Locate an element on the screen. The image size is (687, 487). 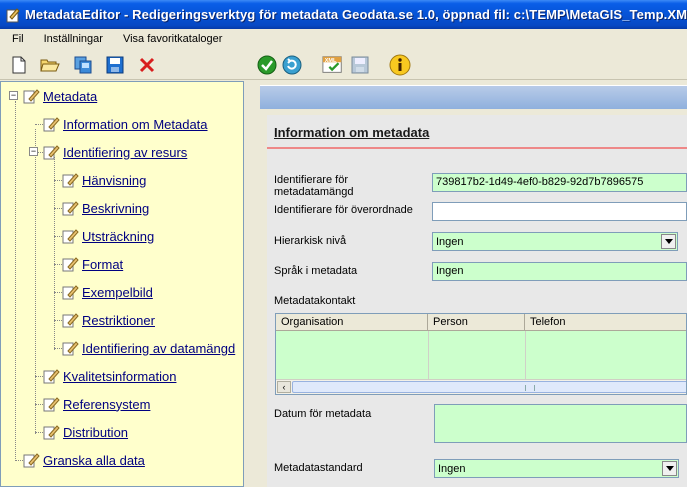
contact-grid-header: Organisation Person Telefon is located at coordinates (481, 322).